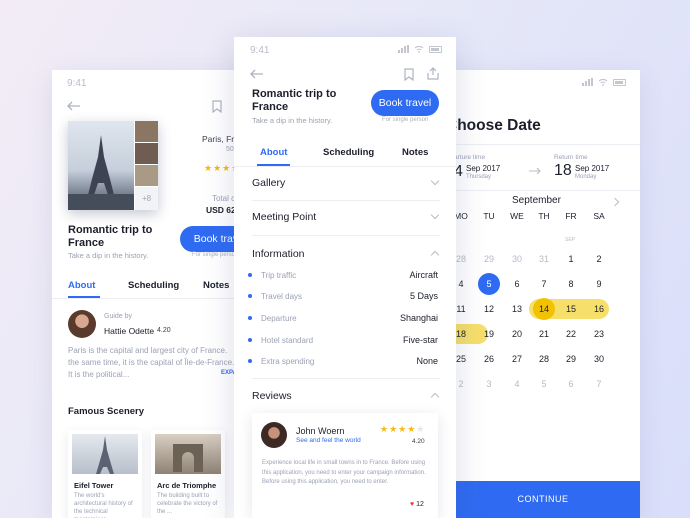 Image resolution: width=690 pixels, height=518 pixels. Describe the element at coordinates (571, 309) in the screenshot. I see `calendar-day: 15` at that location.